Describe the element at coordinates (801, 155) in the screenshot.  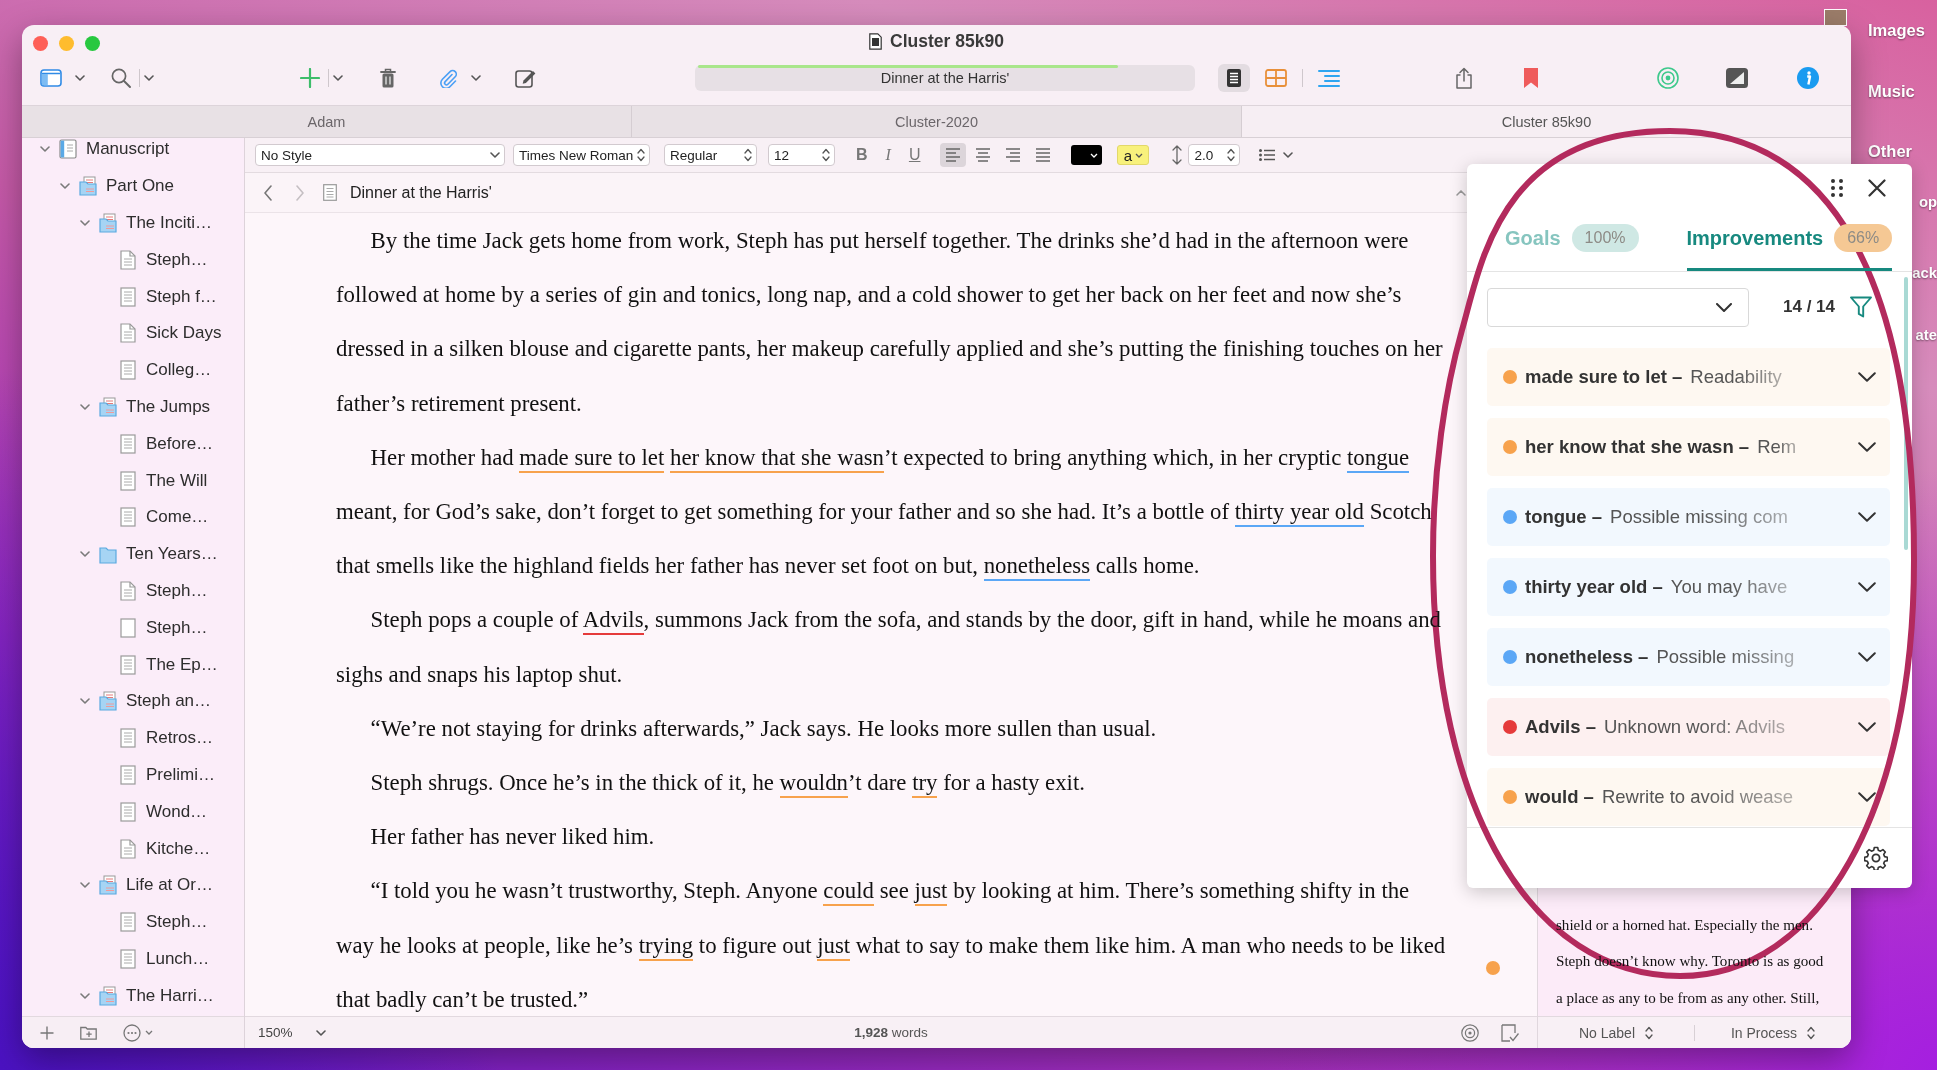
I see `font-size-select: 12` at that location.